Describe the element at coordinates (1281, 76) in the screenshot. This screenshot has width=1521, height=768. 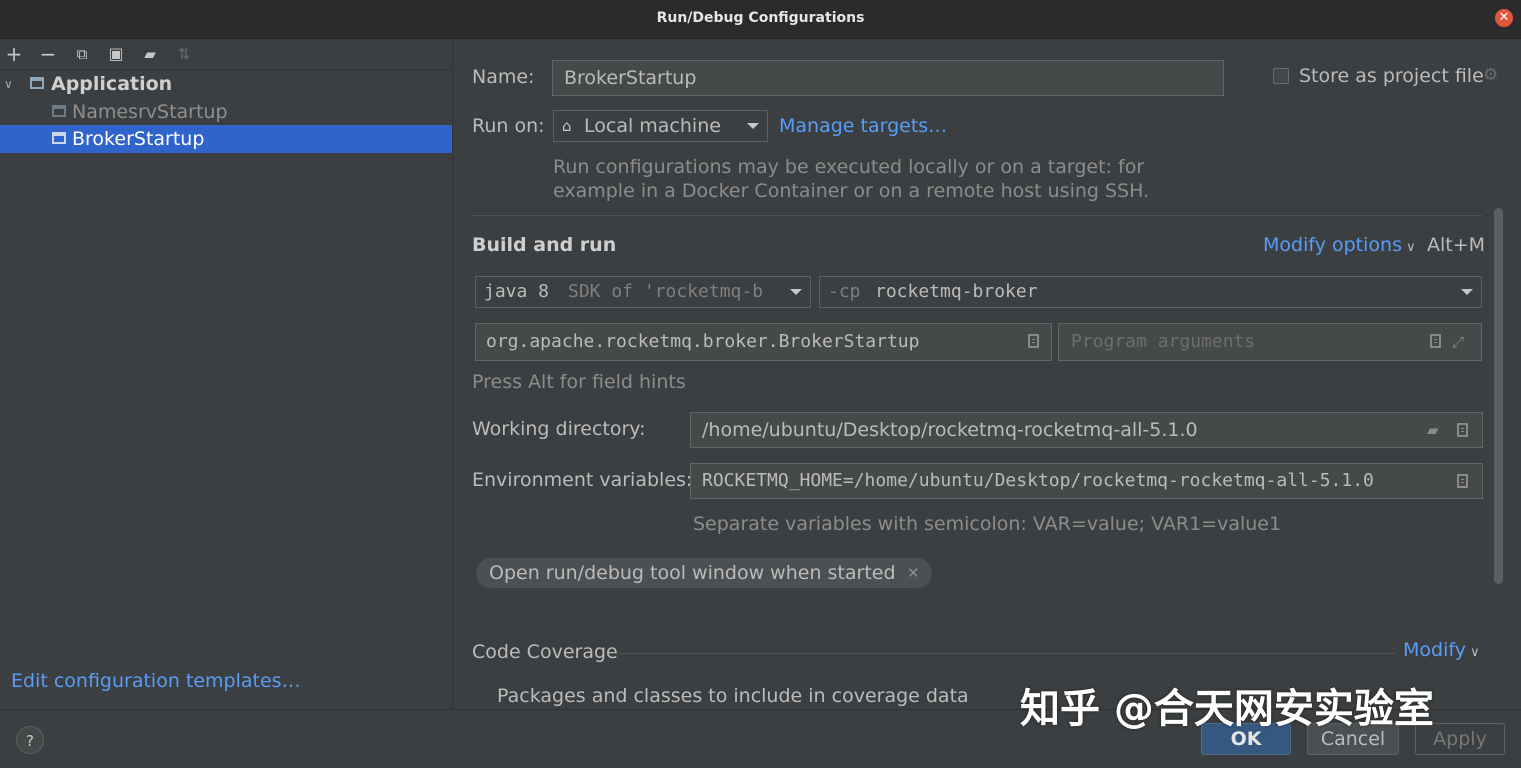
I see `store-as-project-file-checkbox` at that location.